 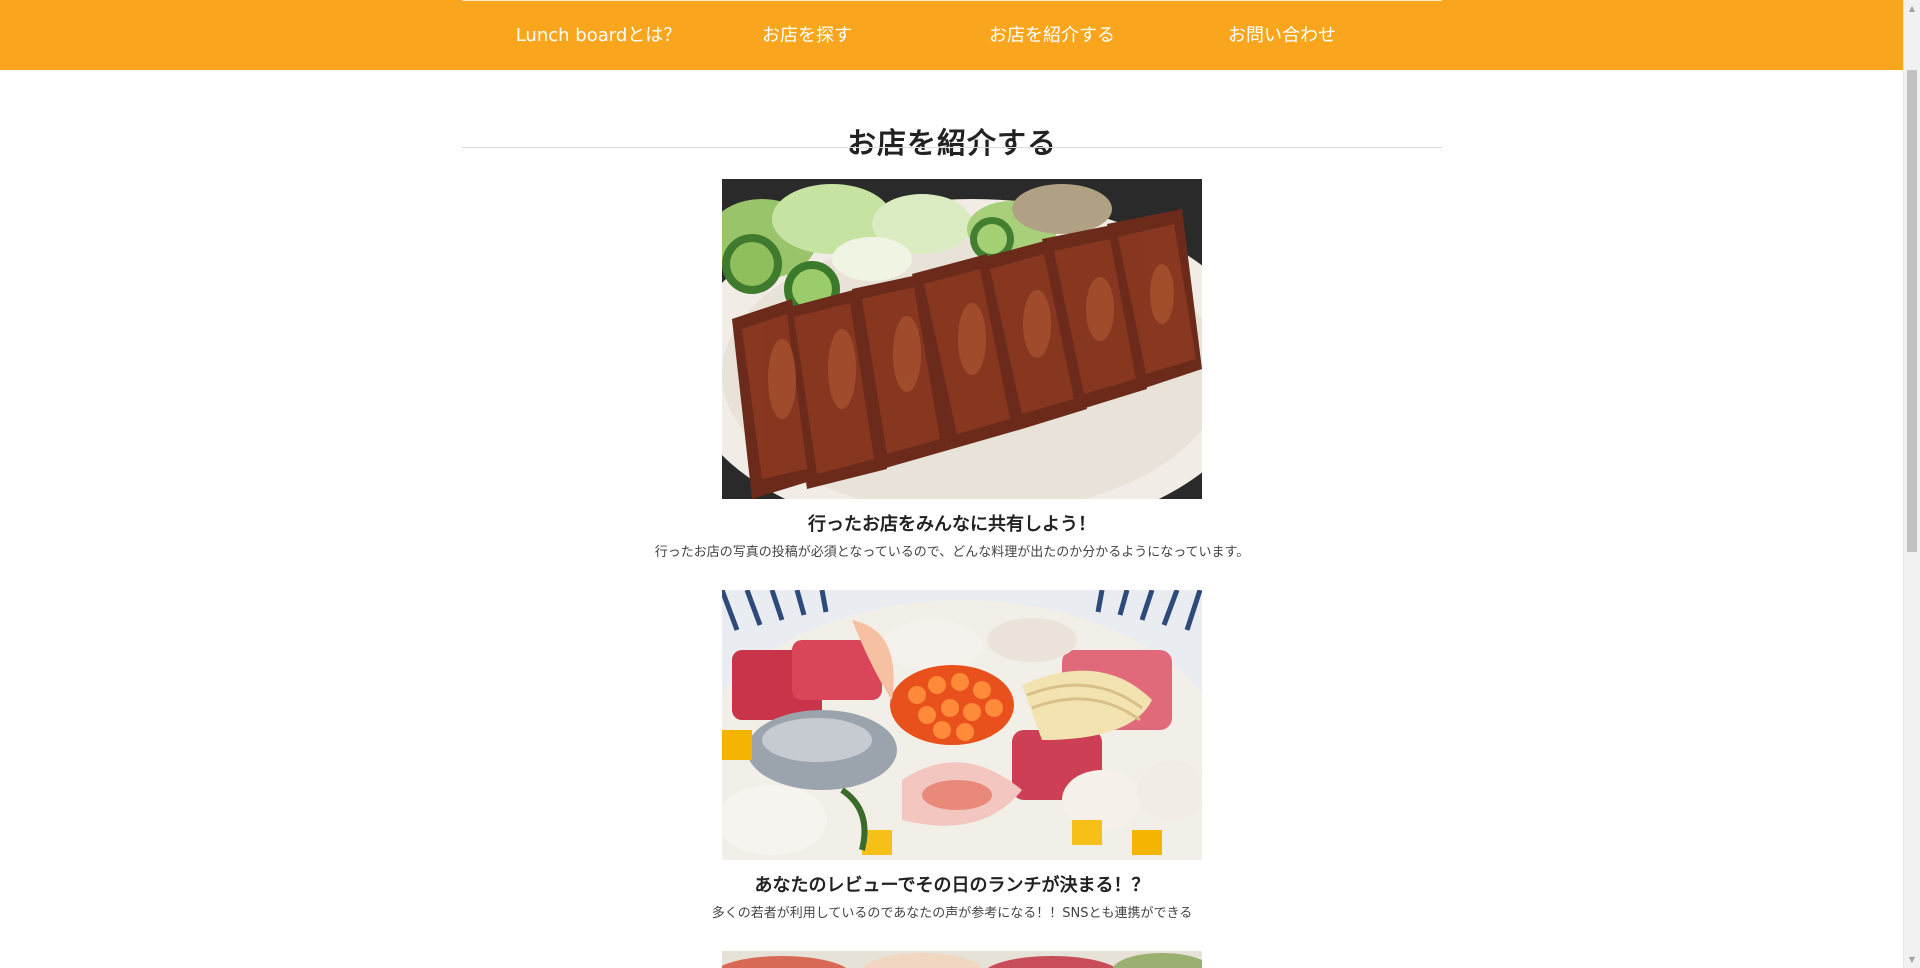 I want to click on scroll-down-arrow-icon: ▼, so click(x=1912, y=959).